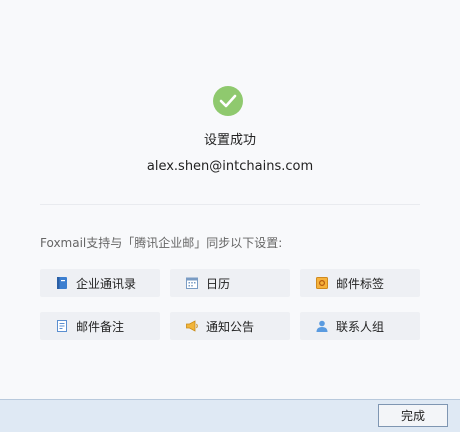 The width and height of the screenshot is (460, 432). What do you see at coordinates (230, 166) in the screenshot?
I see `account-email: alex.shen@intchains.com` at bounding box center [230, 166].